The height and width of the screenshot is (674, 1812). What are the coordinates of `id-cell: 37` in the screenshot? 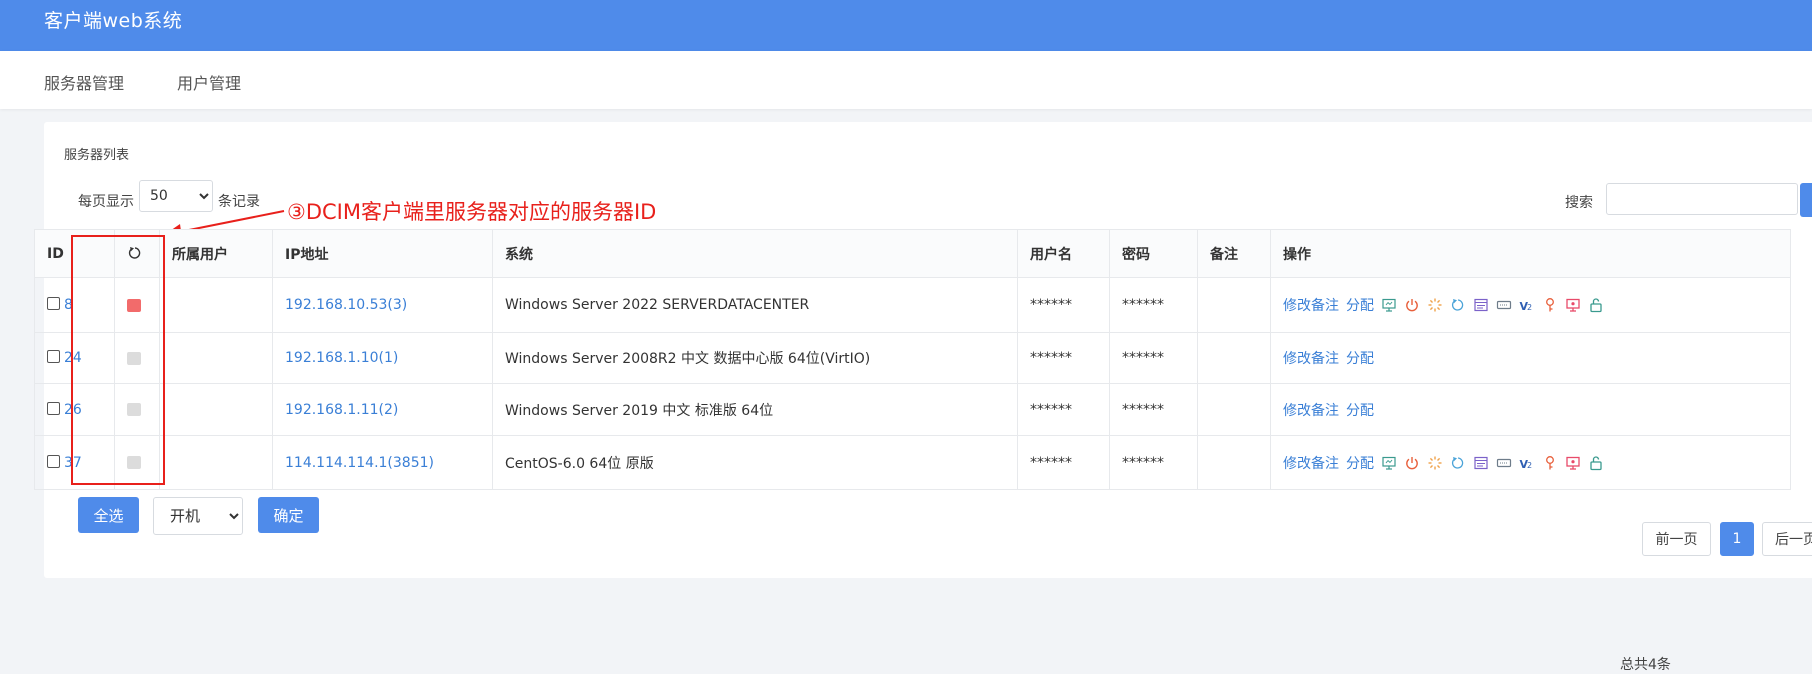 It's located at (74, 462).